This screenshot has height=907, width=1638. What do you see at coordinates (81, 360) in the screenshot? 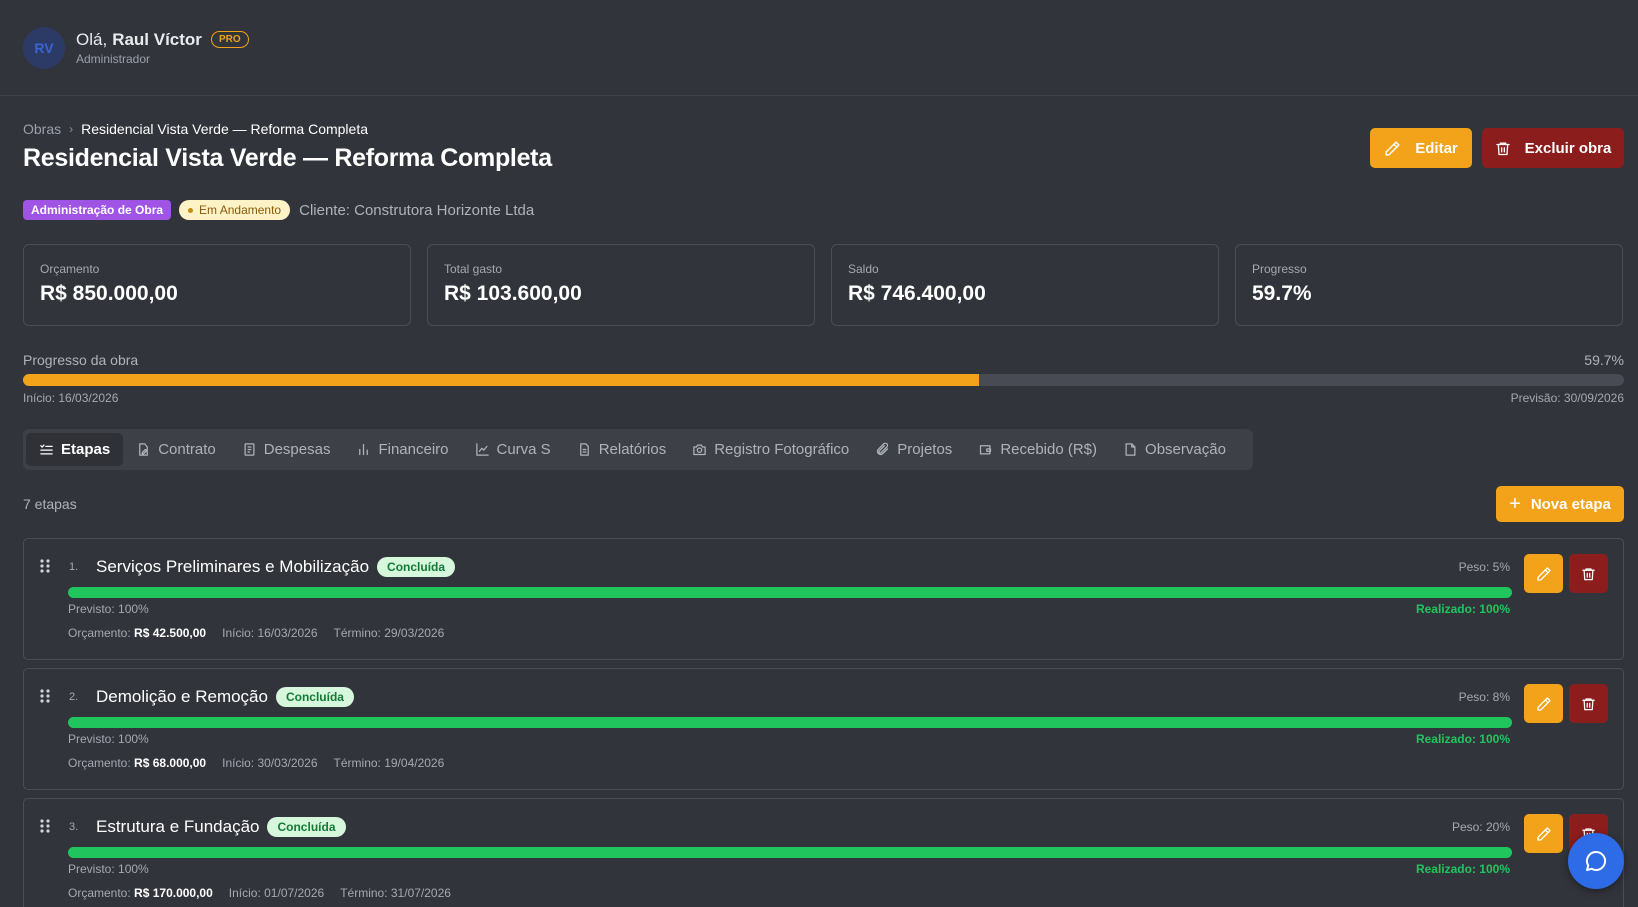
I see `progress-label: Progresso da obra` at bounding box center [81, 360].